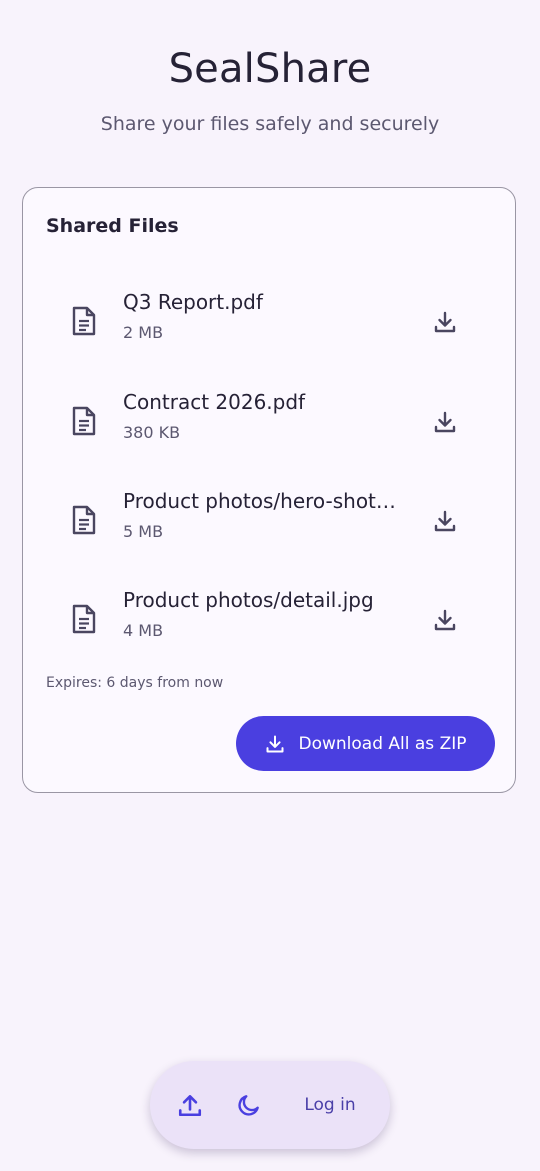  What do you see at coordinates (269, 614) in the screenshot?
I see `file-row: Product photos/detail.jpg 4 MB` at bounding box center [269, 614].